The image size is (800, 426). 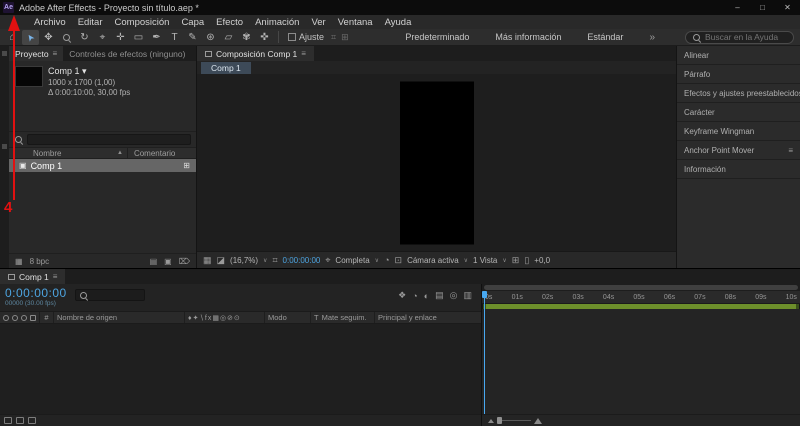 I want to click on zoom-in-icon, so click(x=538, y=420).